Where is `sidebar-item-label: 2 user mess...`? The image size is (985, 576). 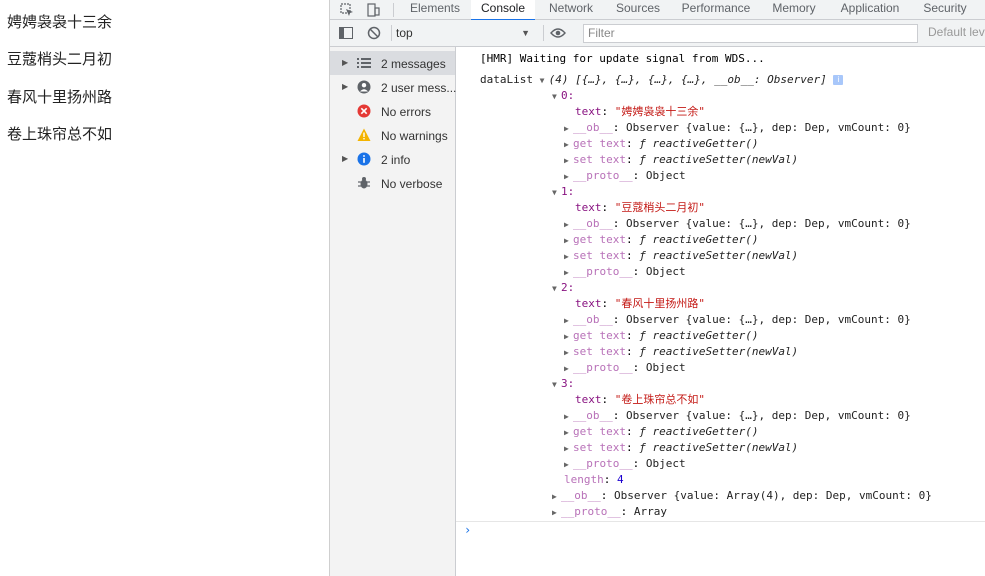
sidebar-item-label: 2 user mess... is located at coordinates (419, 88).